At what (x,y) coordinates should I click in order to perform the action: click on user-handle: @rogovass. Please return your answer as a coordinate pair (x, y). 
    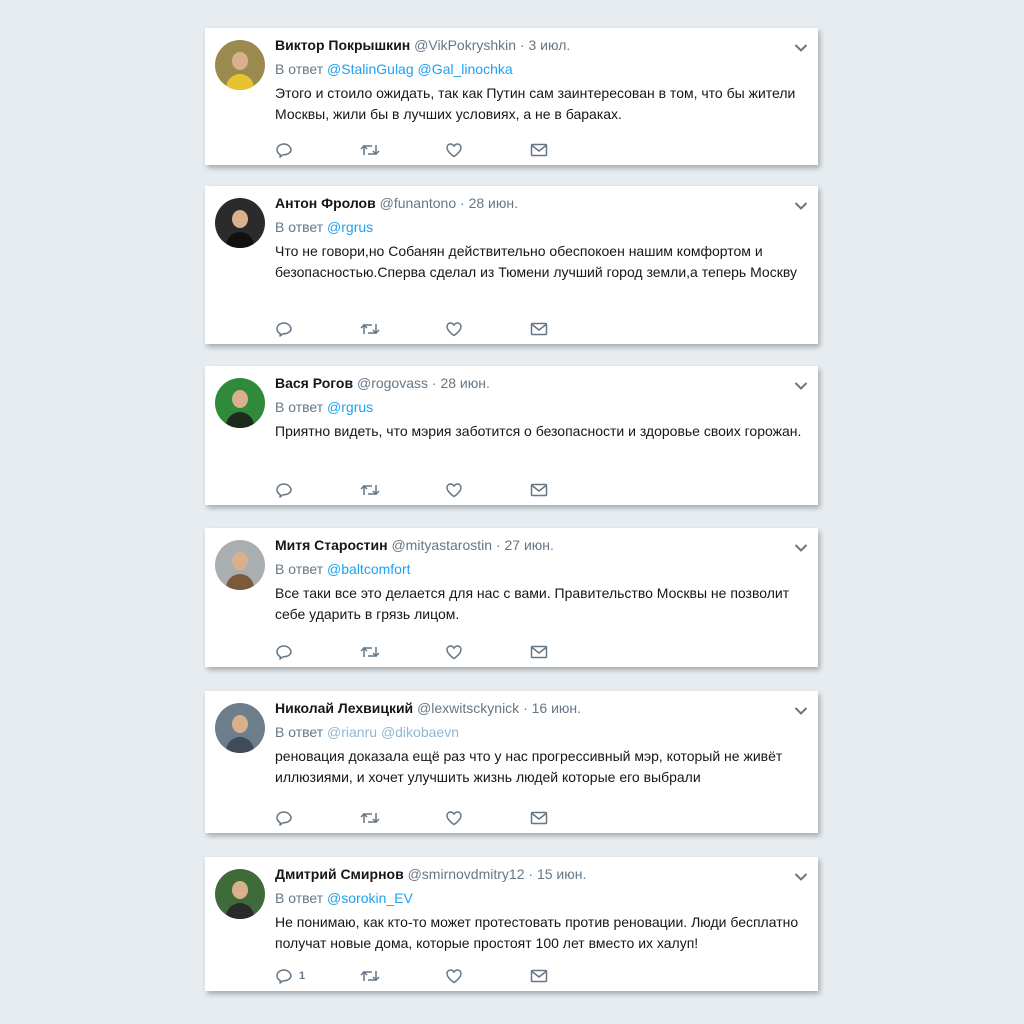
    Looking at the image, I should click on (392, 383).